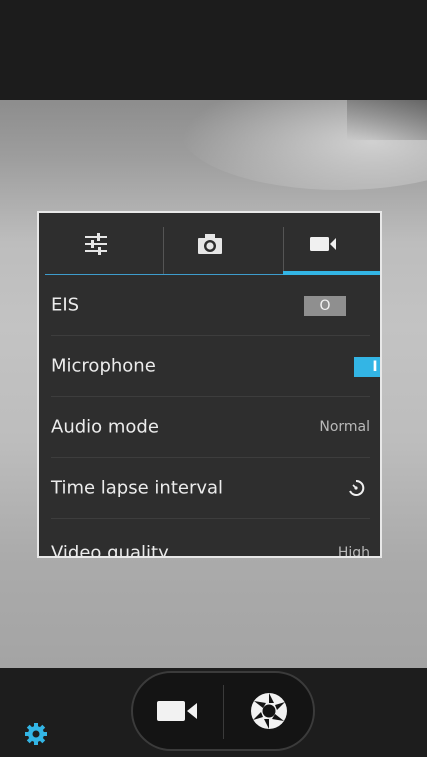  I want to click on tab-photo-settings, so click(210, 244).